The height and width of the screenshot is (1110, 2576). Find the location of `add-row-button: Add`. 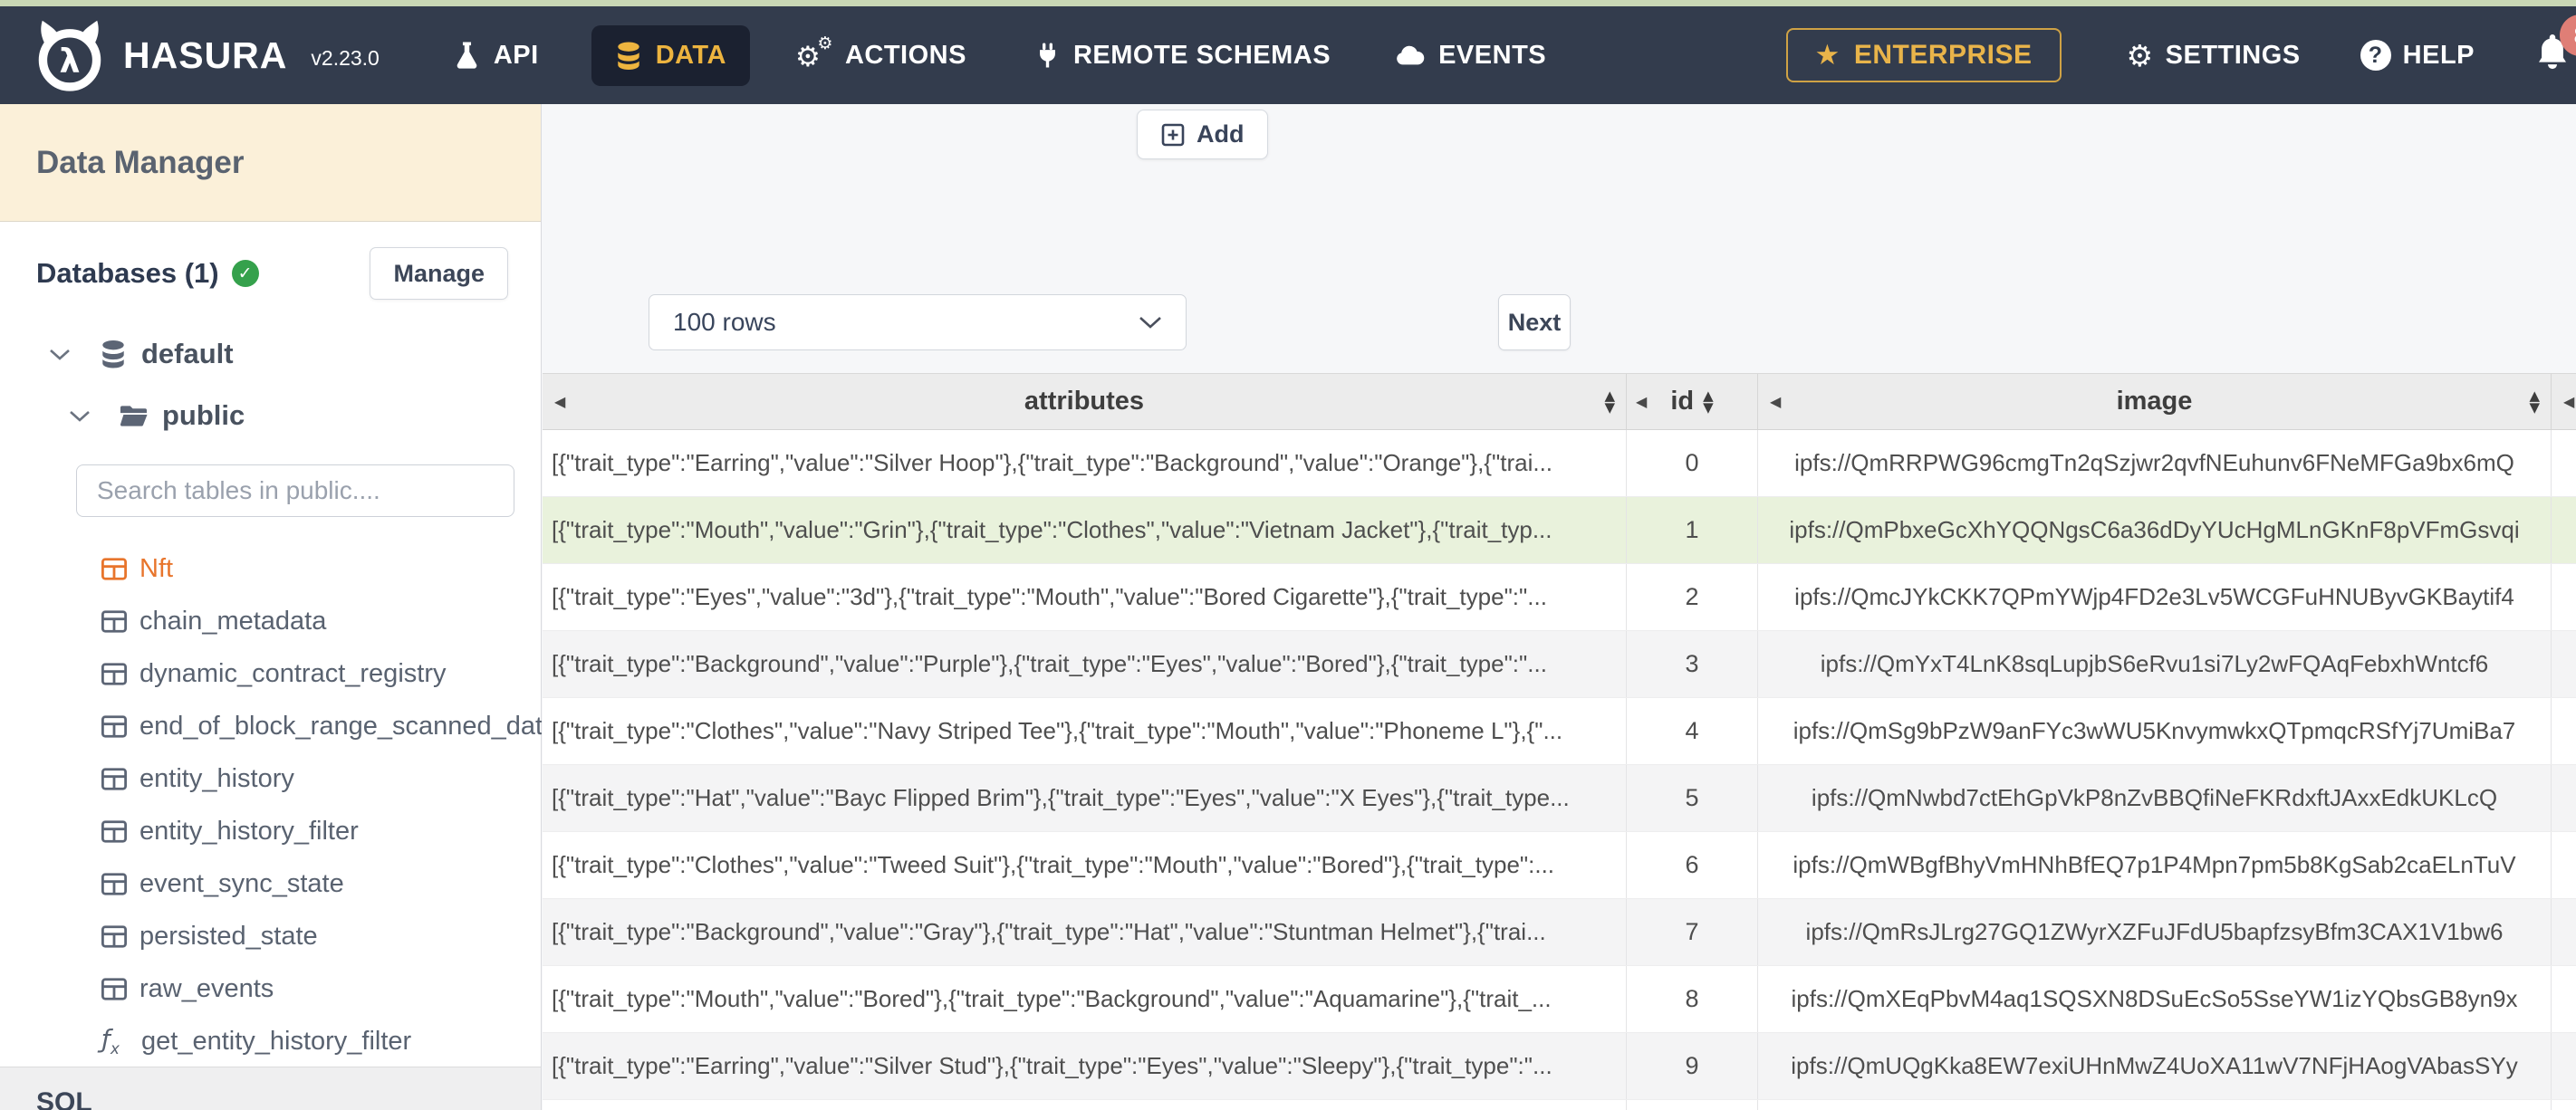

add-row-button: Add is located at coordinates (1203, 134).